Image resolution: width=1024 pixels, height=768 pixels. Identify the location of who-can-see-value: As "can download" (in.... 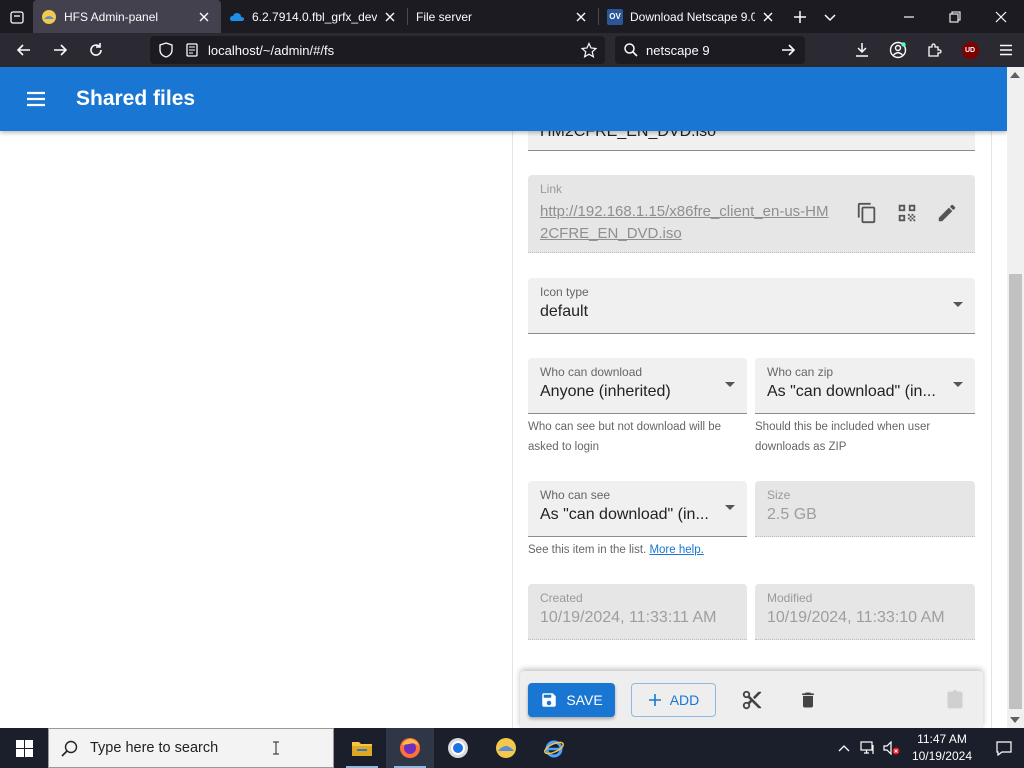
(624, 515).